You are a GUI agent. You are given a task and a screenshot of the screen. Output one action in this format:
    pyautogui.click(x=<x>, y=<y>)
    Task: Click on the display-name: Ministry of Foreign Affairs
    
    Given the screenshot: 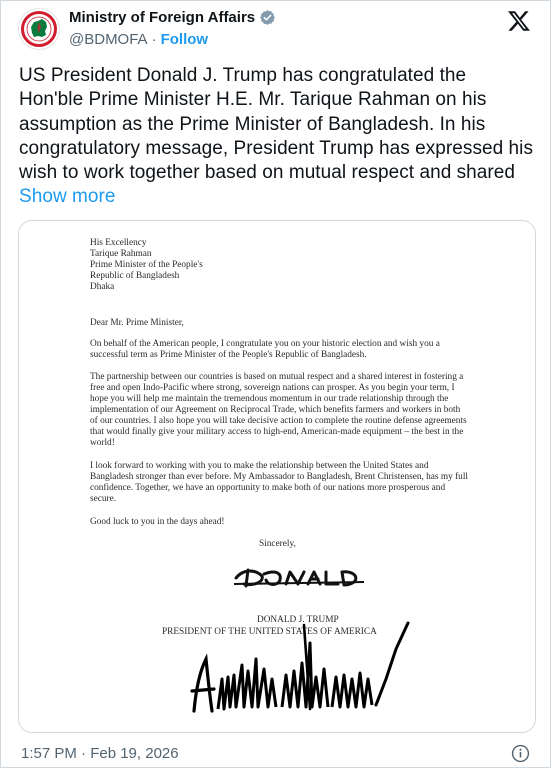 What is the action you would take?
    pyautogui.click(x=172, y=17)
    